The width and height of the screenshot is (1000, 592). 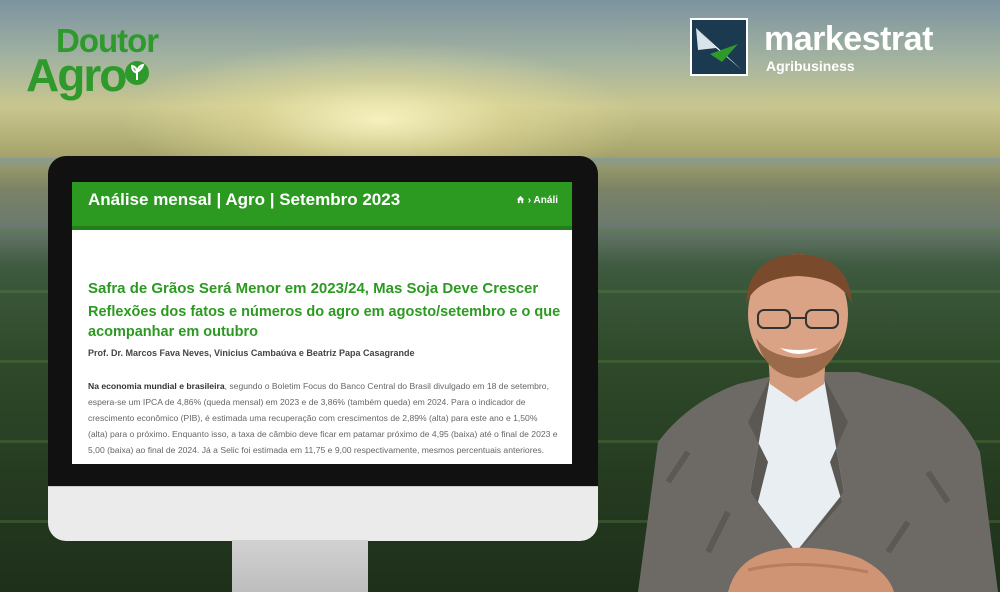 What do you see at coordinates (546, 200) in the screenshot?
I see `breadcrumb-current: Análi` at bounding box center [546, 200].